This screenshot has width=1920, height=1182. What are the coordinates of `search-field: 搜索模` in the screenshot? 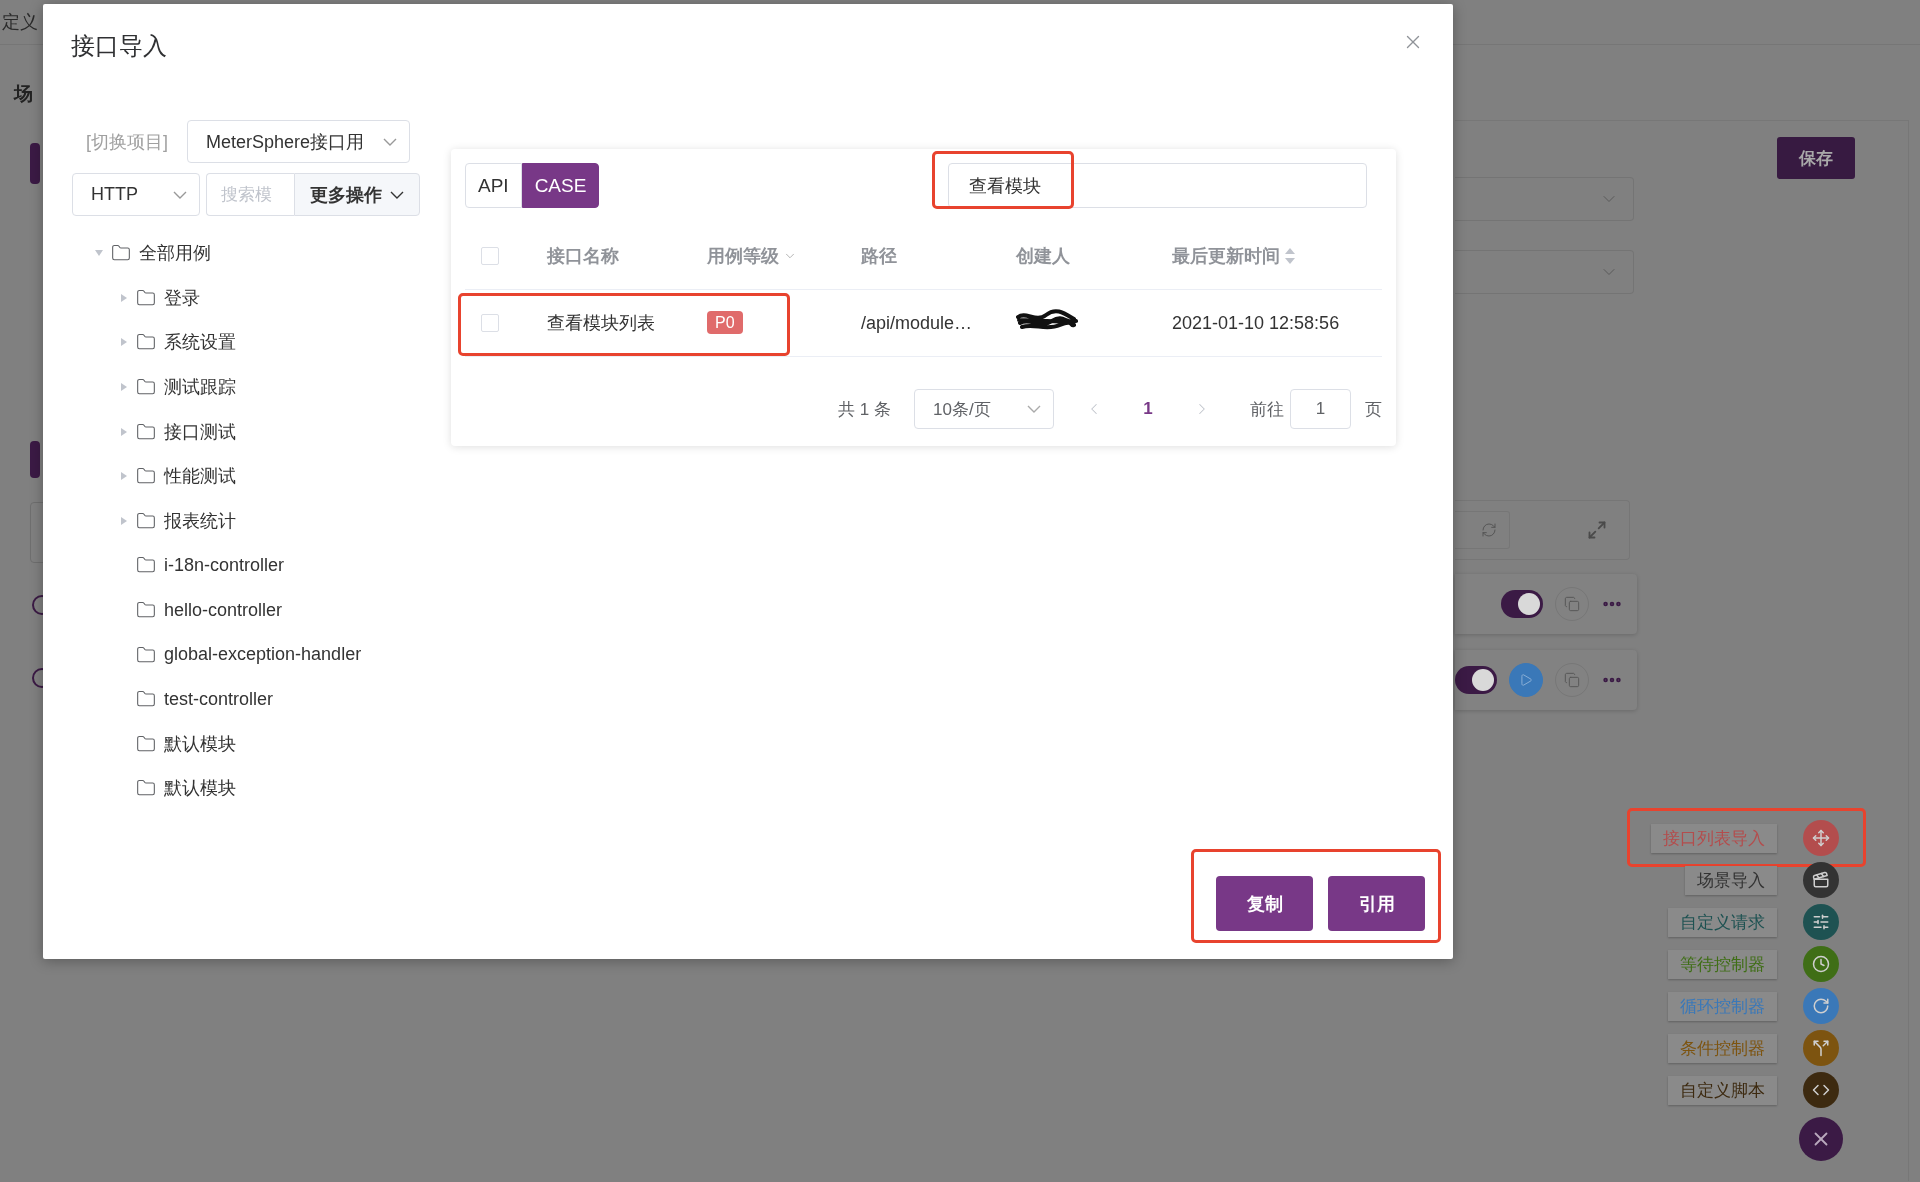 It's located at (250, 194).